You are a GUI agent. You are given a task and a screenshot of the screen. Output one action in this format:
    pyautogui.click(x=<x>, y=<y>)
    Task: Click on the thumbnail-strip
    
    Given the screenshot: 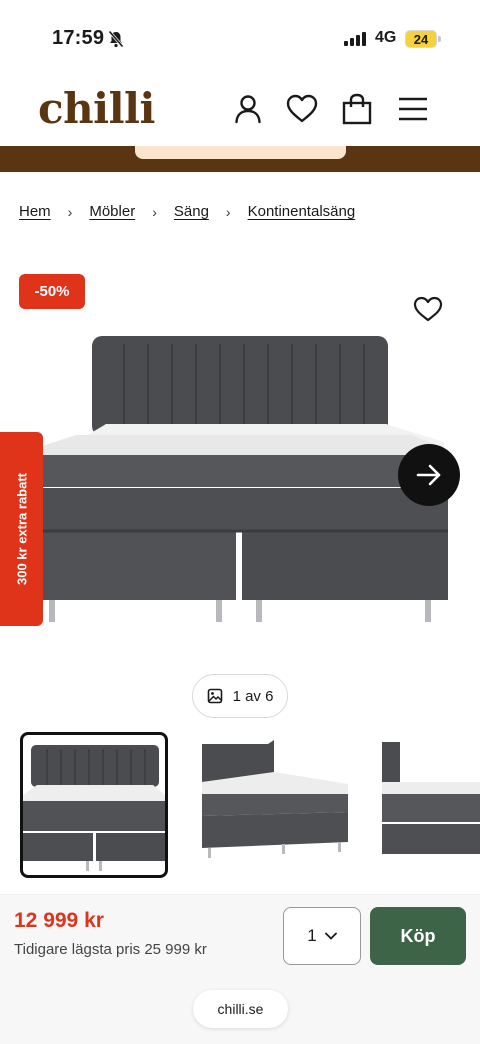 What is the action you would take?
    pyautogui.click(x=250, y=806)
    